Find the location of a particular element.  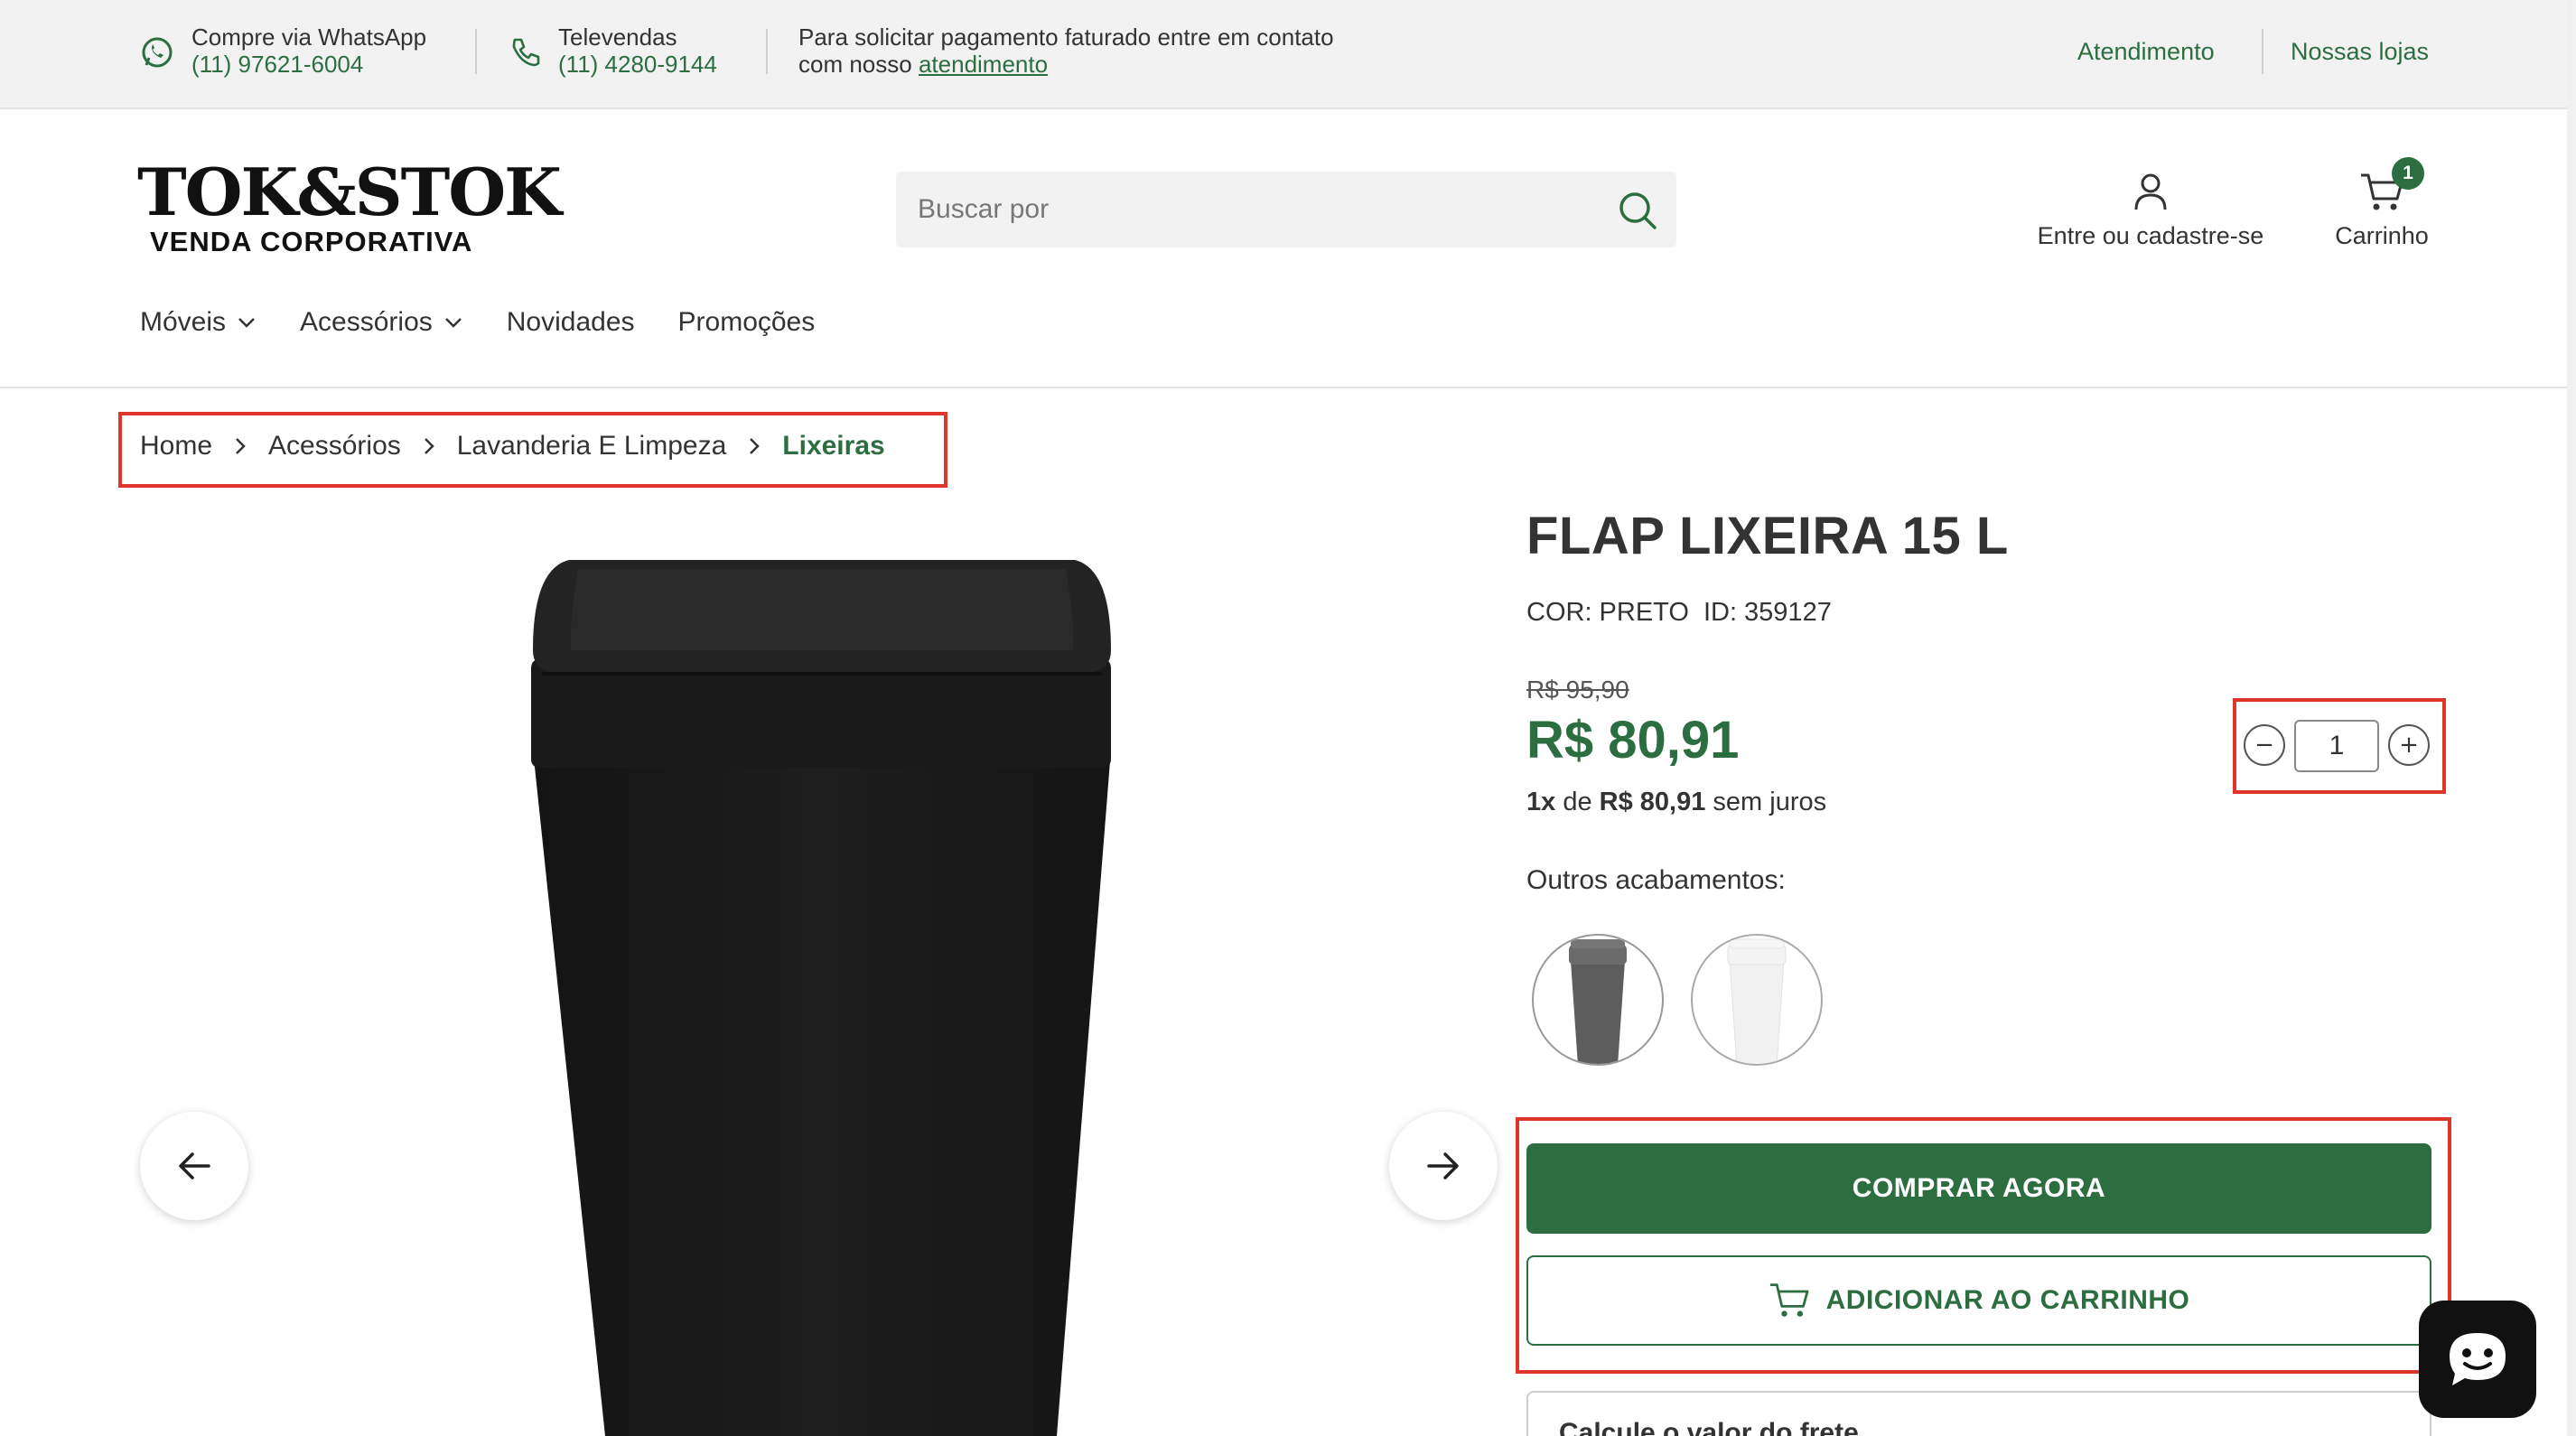

whatsapp-number: (11) 97621-6004 is located at coordinates (308, 64).